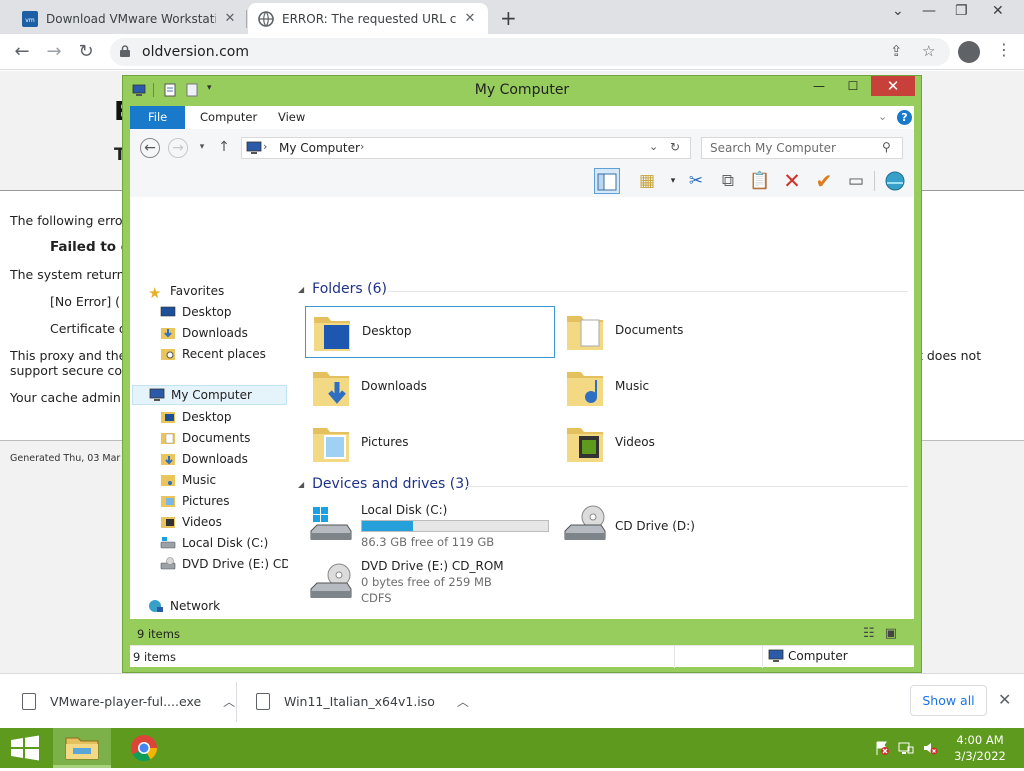  What do you see at coordinates (213, 354) in the screenshot?
I see `nav-item-recent-places: Recent places` at bounding box center [213, 354].